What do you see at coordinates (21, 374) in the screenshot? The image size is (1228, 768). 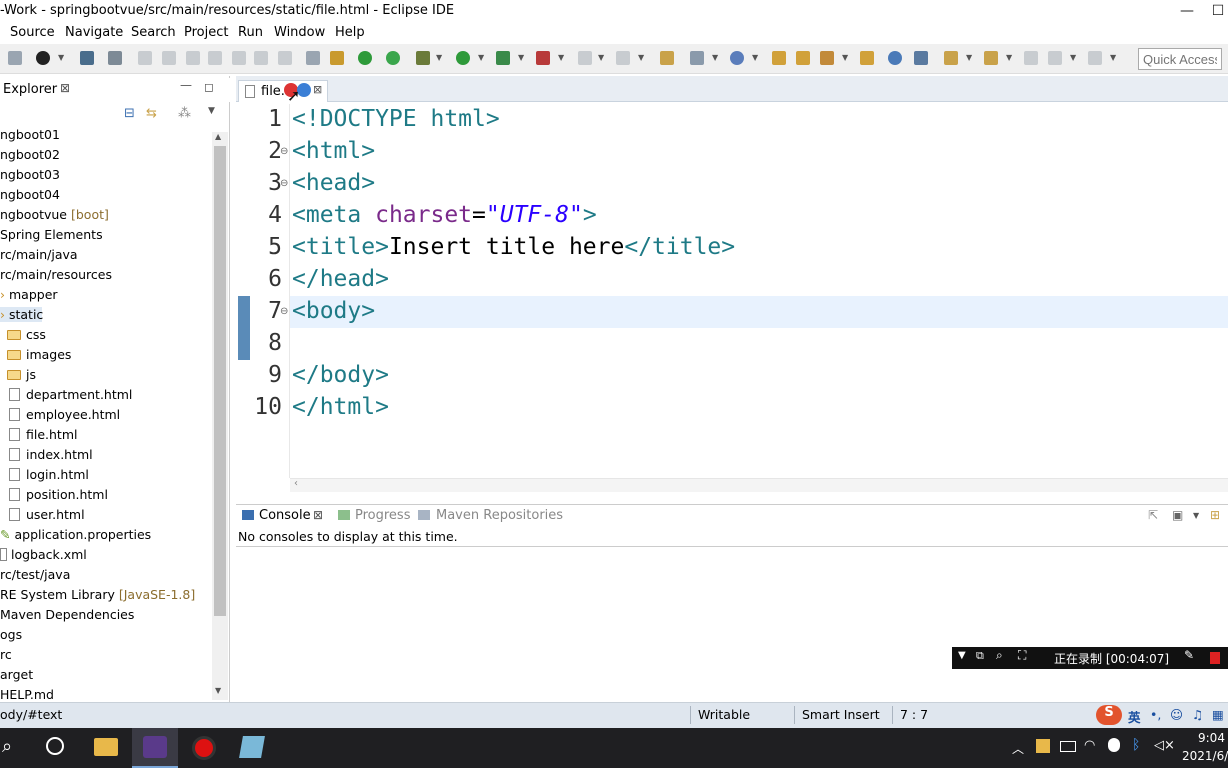 I see `tree-item: js` at bounding box center [21, 374].